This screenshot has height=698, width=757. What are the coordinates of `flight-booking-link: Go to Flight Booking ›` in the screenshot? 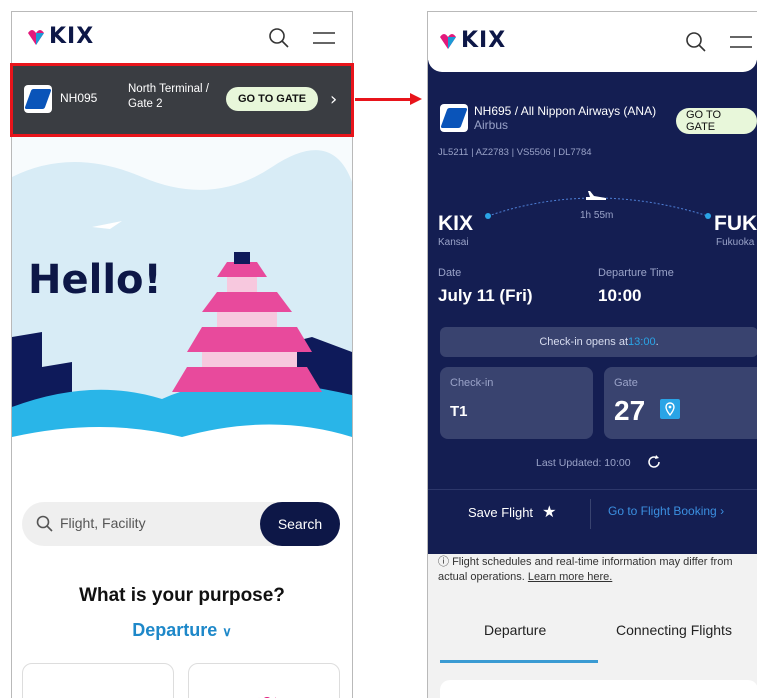 It's located at (666, 511).